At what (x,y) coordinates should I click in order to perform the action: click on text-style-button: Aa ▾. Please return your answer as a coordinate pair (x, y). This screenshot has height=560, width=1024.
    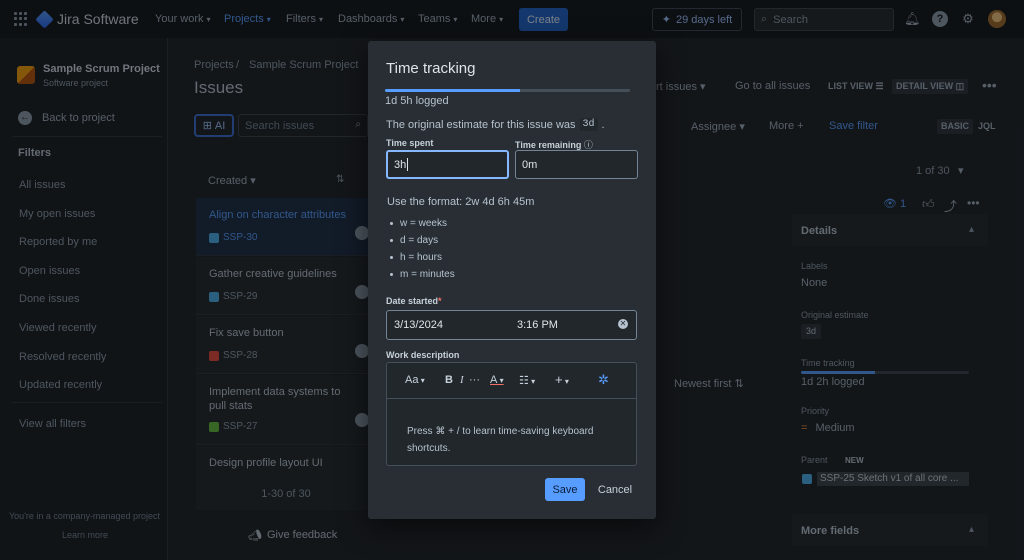
    Looking at the image, I should click on (415, 380).